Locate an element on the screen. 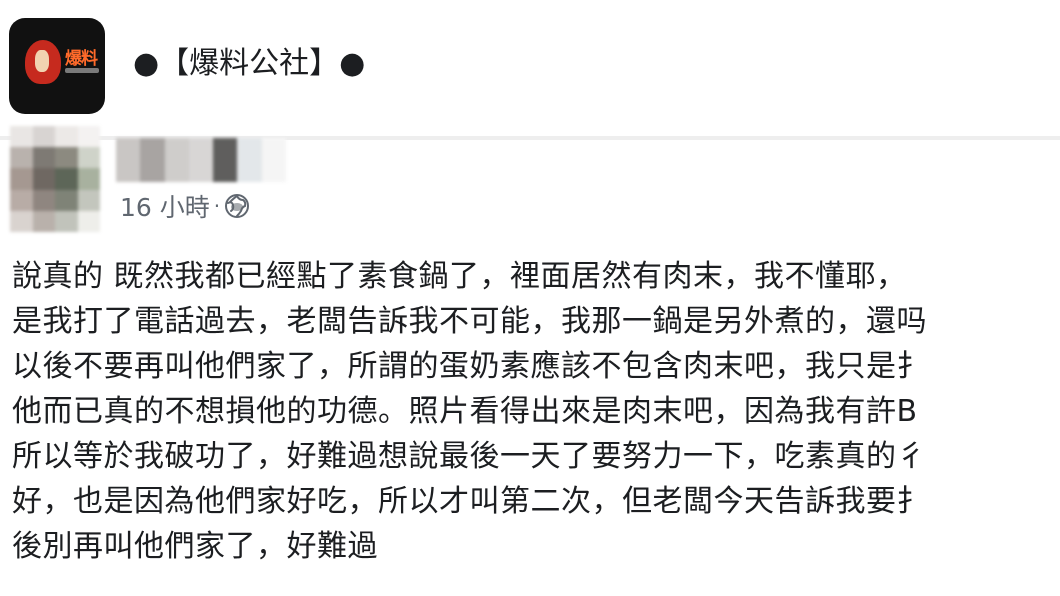  post-meta: 16 小時 · is located at coordinates (185, 206).